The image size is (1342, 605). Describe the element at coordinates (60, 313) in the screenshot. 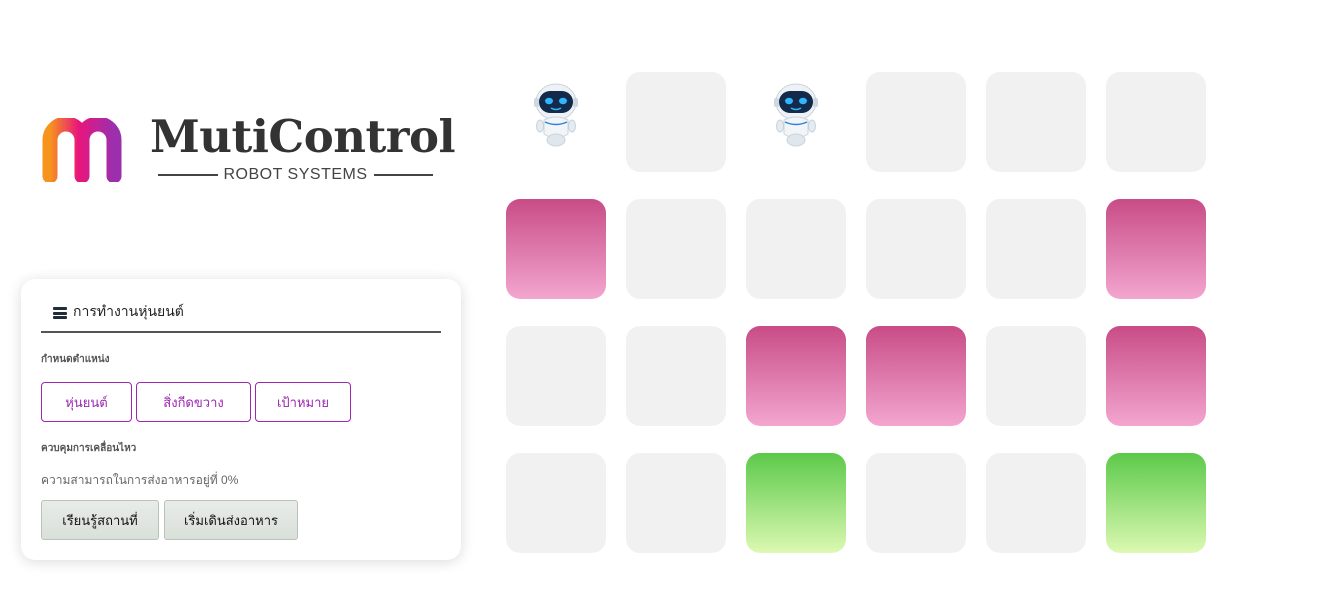

I see `list-icon` at that location.